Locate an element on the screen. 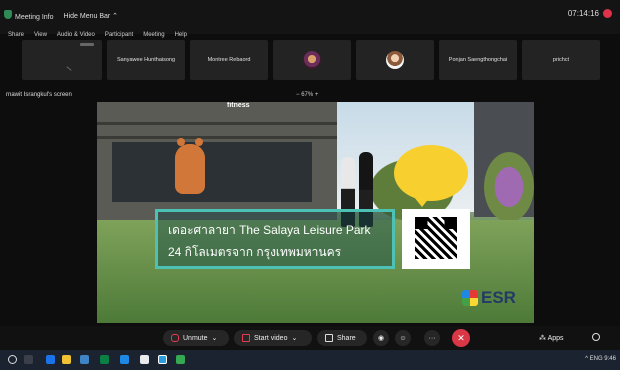 The width and height of the screenshot is (620, 370). more-icon: ··· is located at coordinates (432, 338).